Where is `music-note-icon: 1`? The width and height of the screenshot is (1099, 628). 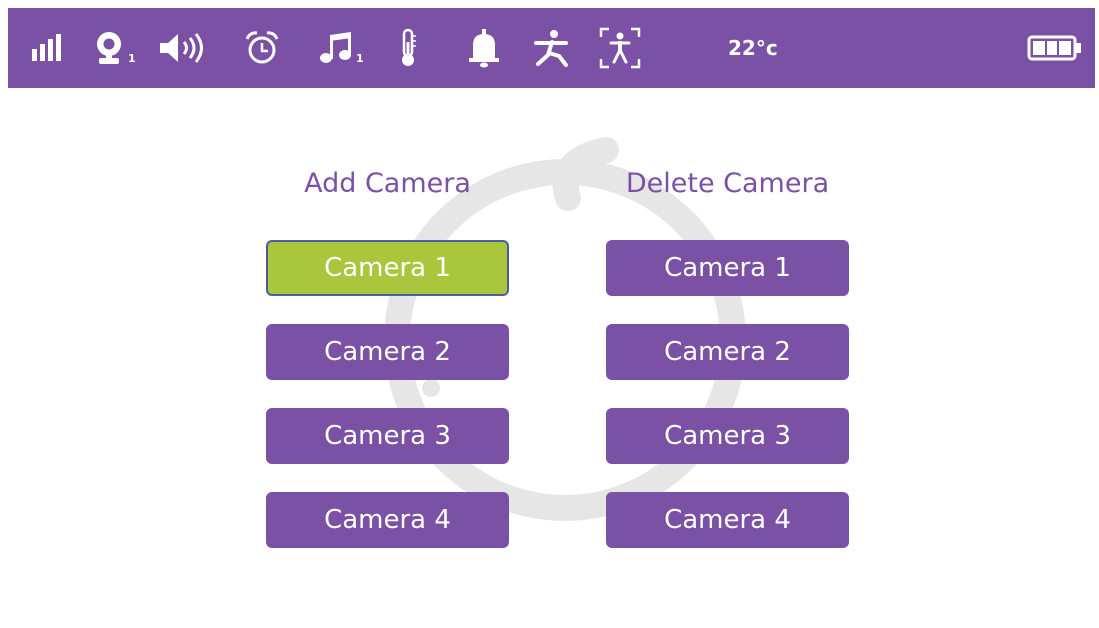 music-note-icon: 1 is located at coordinates (337, 48).